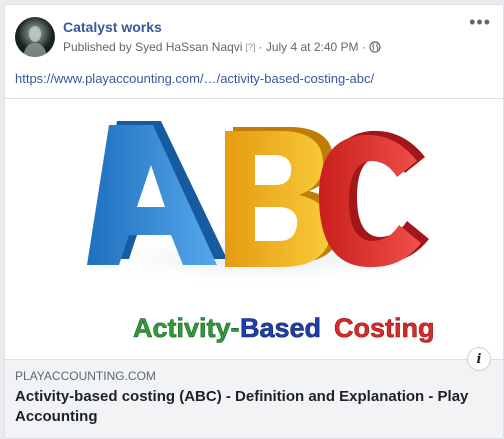  Describe the element at coordinates (35, 41) in the screenshot. I see `avatar-figure` at that location.